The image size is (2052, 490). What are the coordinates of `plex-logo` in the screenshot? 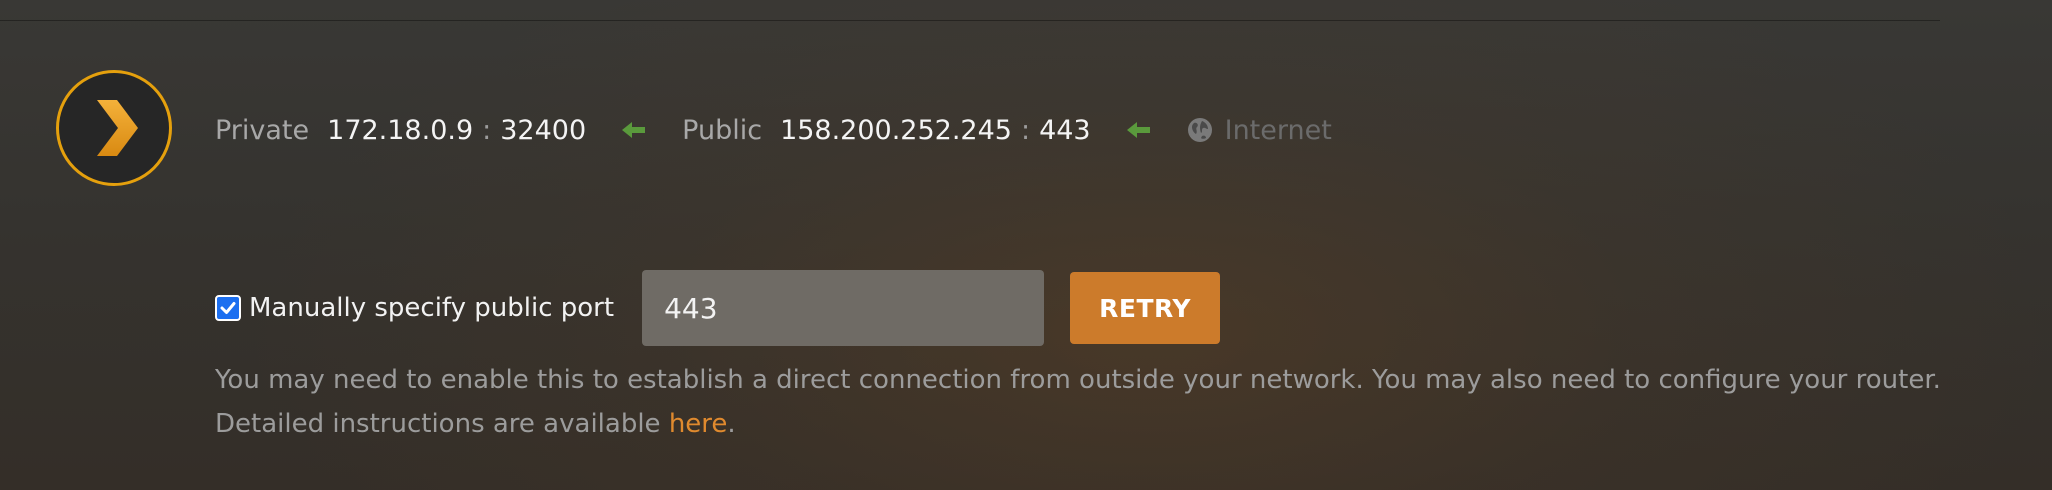 It's located at (114, 128).